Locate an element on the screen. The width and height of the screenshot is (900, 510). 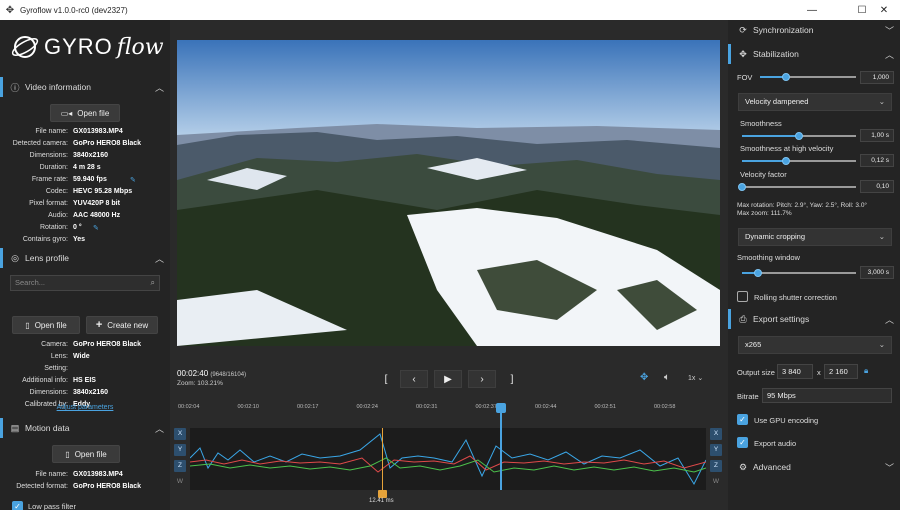
gyro-timeline is located at coordinates (448, 459).